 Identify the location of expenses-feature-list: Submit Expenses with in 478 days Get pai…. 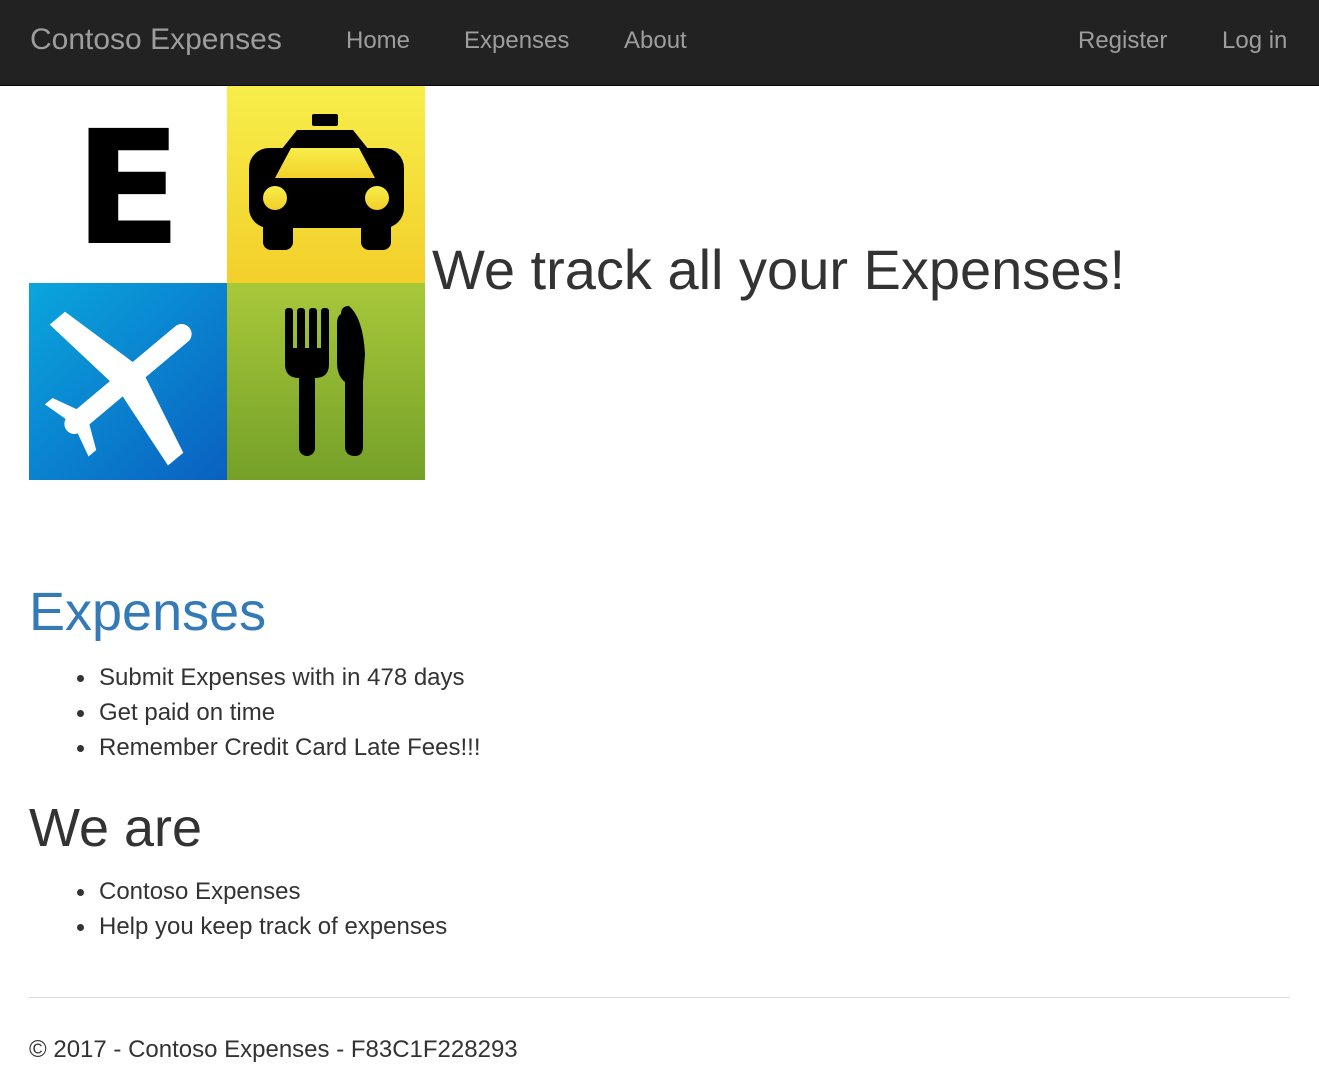
(240, 712).